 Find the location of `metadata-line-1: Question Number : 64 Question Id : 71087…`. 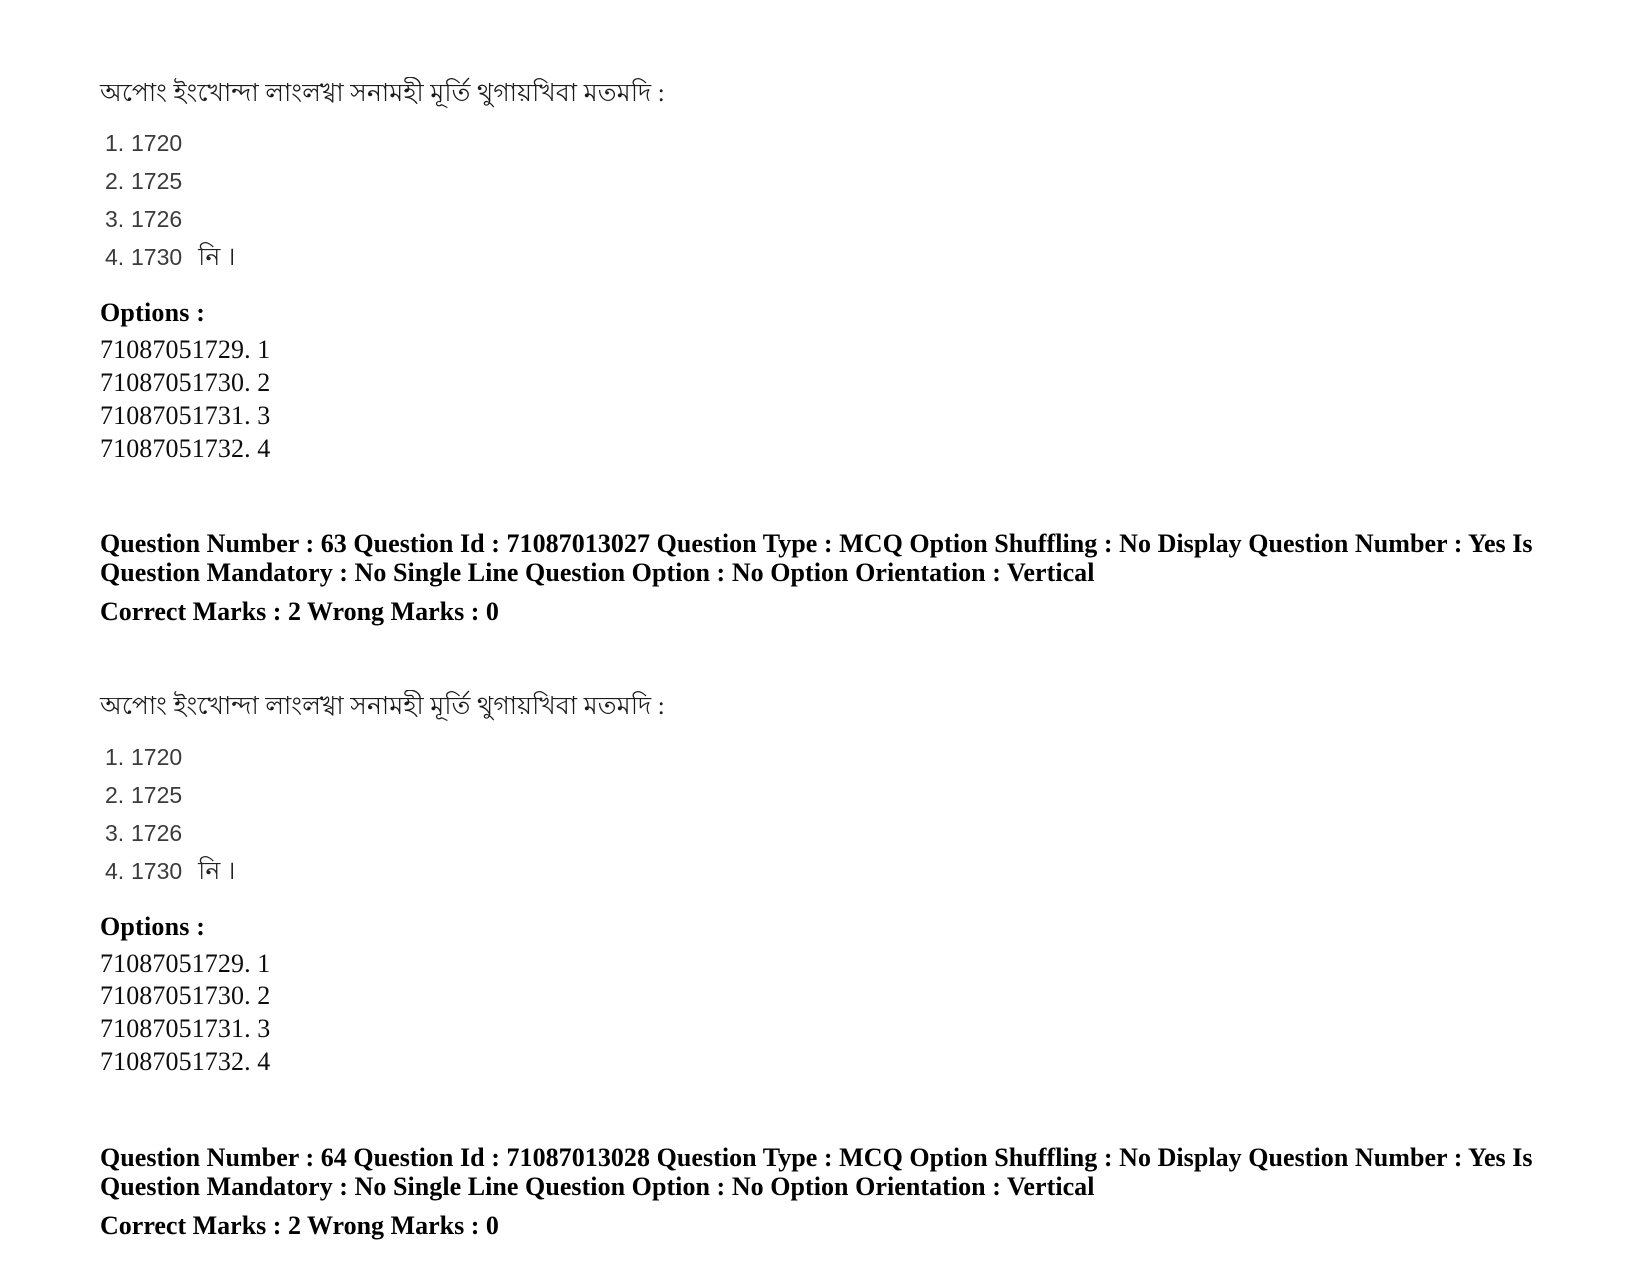

metadata-line-1: Question Number : 64 Question Id : 71087… is located at coordinates (816, 1157).